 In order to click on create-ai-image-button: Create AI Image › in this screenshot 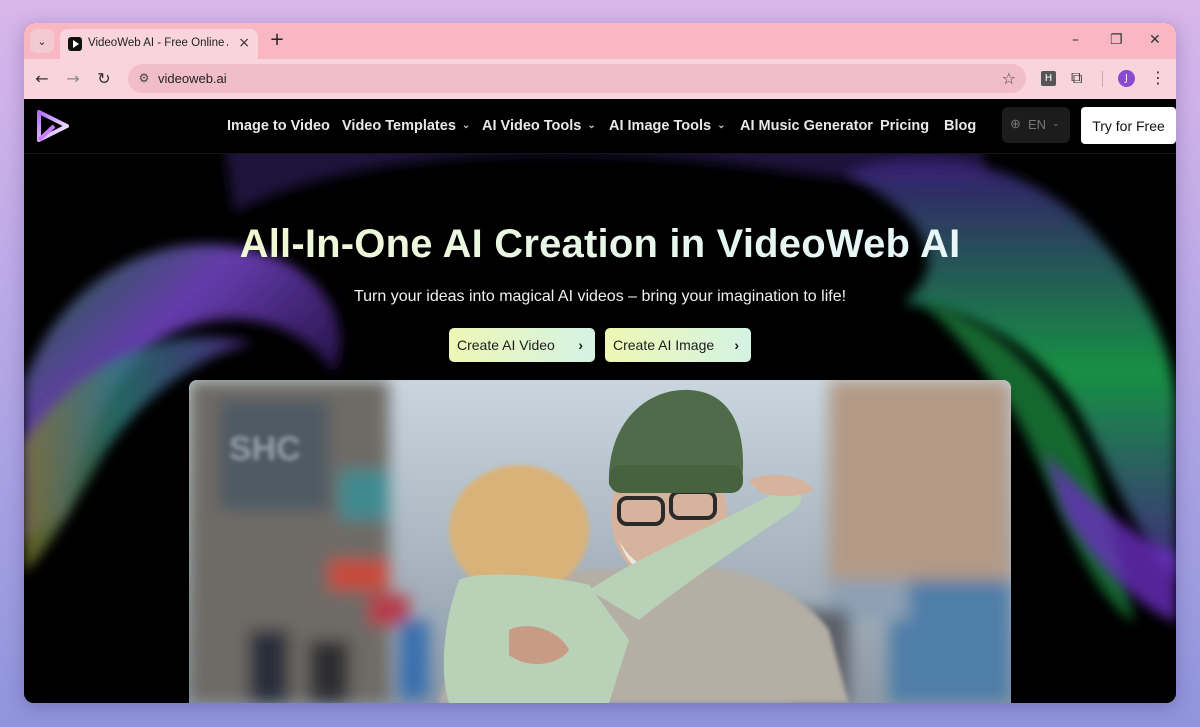, I will do `click(678, 345)`.